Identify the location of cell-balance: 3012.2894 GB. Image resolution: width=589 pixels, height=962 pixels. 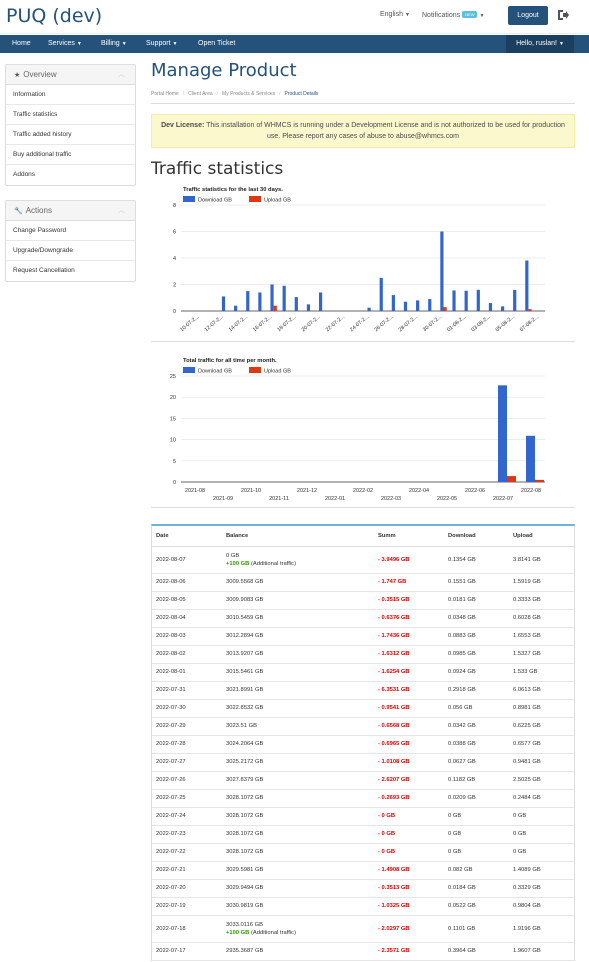
(298, 636).